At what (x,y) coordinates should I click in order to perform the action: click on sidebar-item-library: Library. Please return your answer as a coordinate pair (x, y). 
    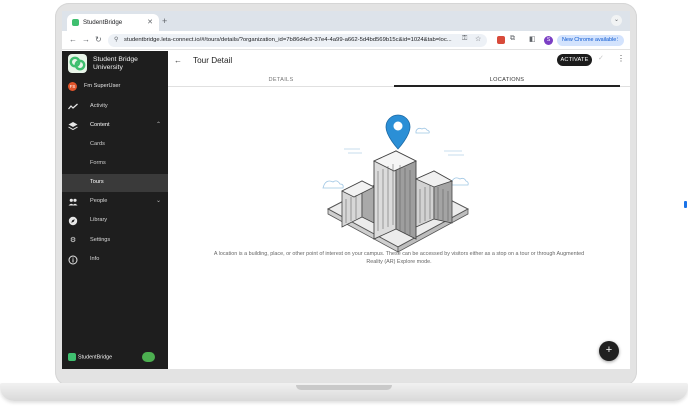
    Looking at the image, I should click on (115, 221).